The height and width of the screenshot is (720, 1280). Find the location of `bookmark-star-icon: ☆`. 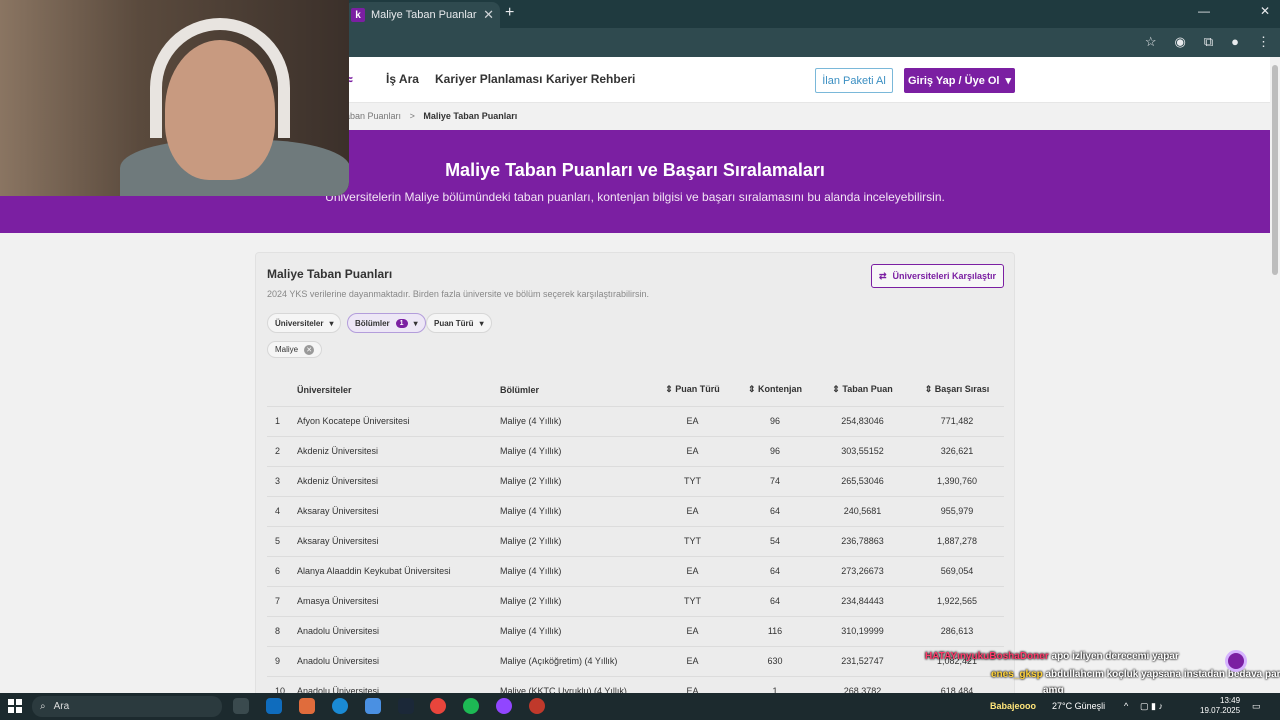

bookmark-star-icon: ☆ is located at coordinates (1151, 42).